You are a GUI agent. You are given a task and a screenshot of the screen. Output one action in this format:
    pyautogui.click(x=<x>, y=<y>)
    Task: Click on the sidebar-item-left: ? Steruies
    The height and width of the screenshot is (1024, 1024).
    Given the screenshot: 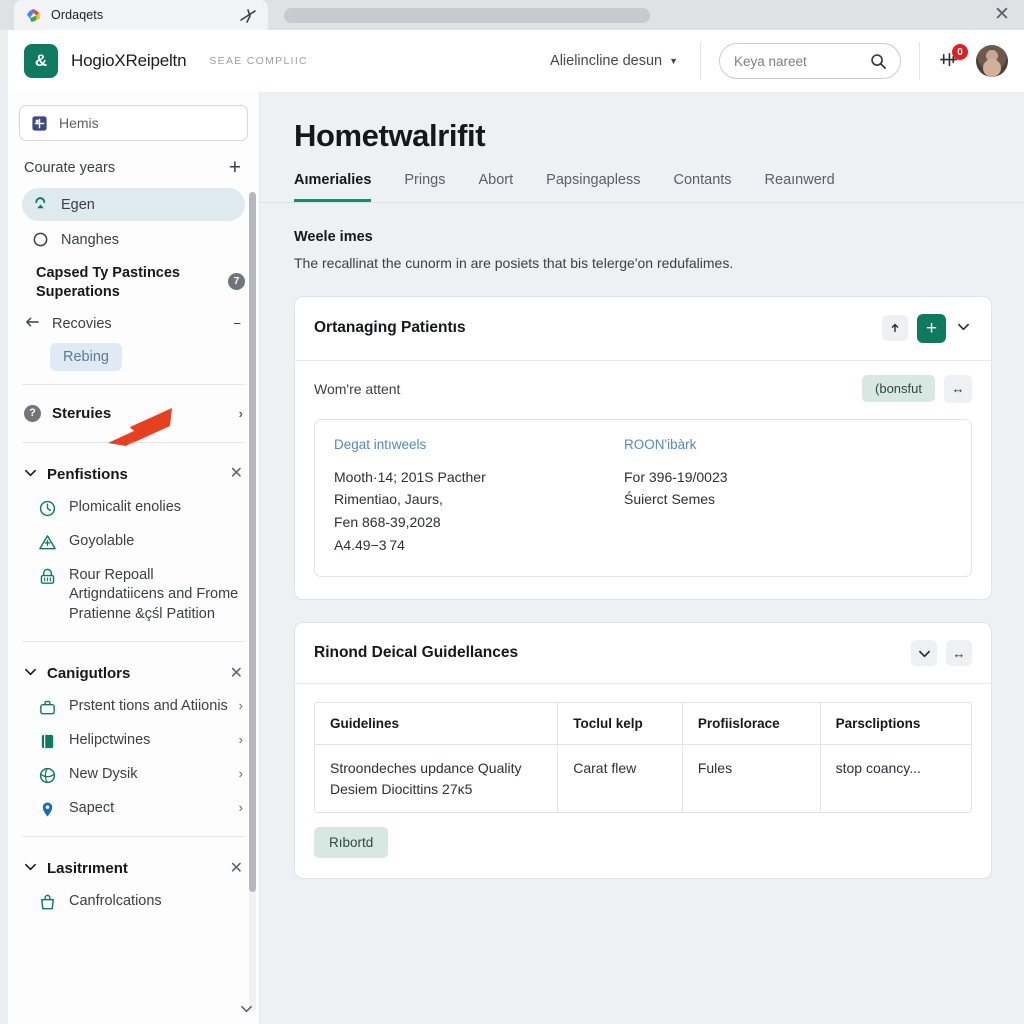 What is the action you would take?
    pyautogui.click(x=68, y=413)
    